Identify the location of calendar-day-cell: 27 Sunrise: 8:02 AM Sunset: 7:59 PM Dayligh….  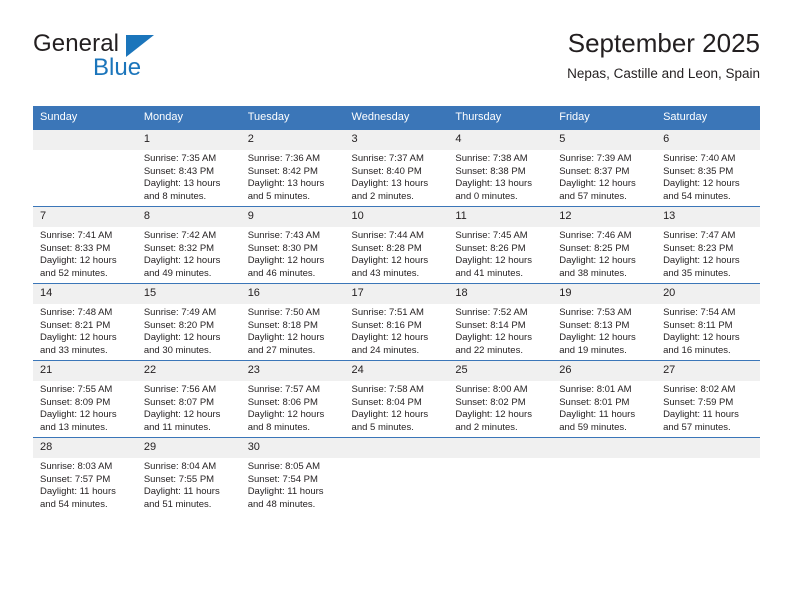
(708, 399).